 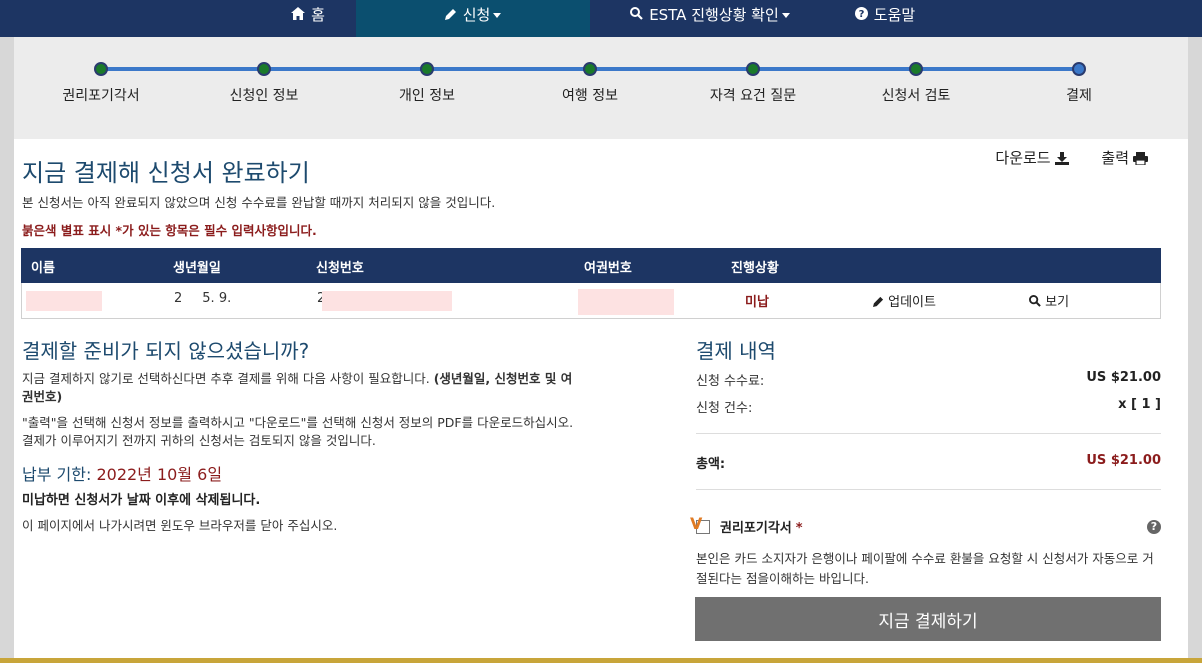 I want to click on table-row: 25. 9. 2 미납 업데이트 보기, so click(x=591, y=301).